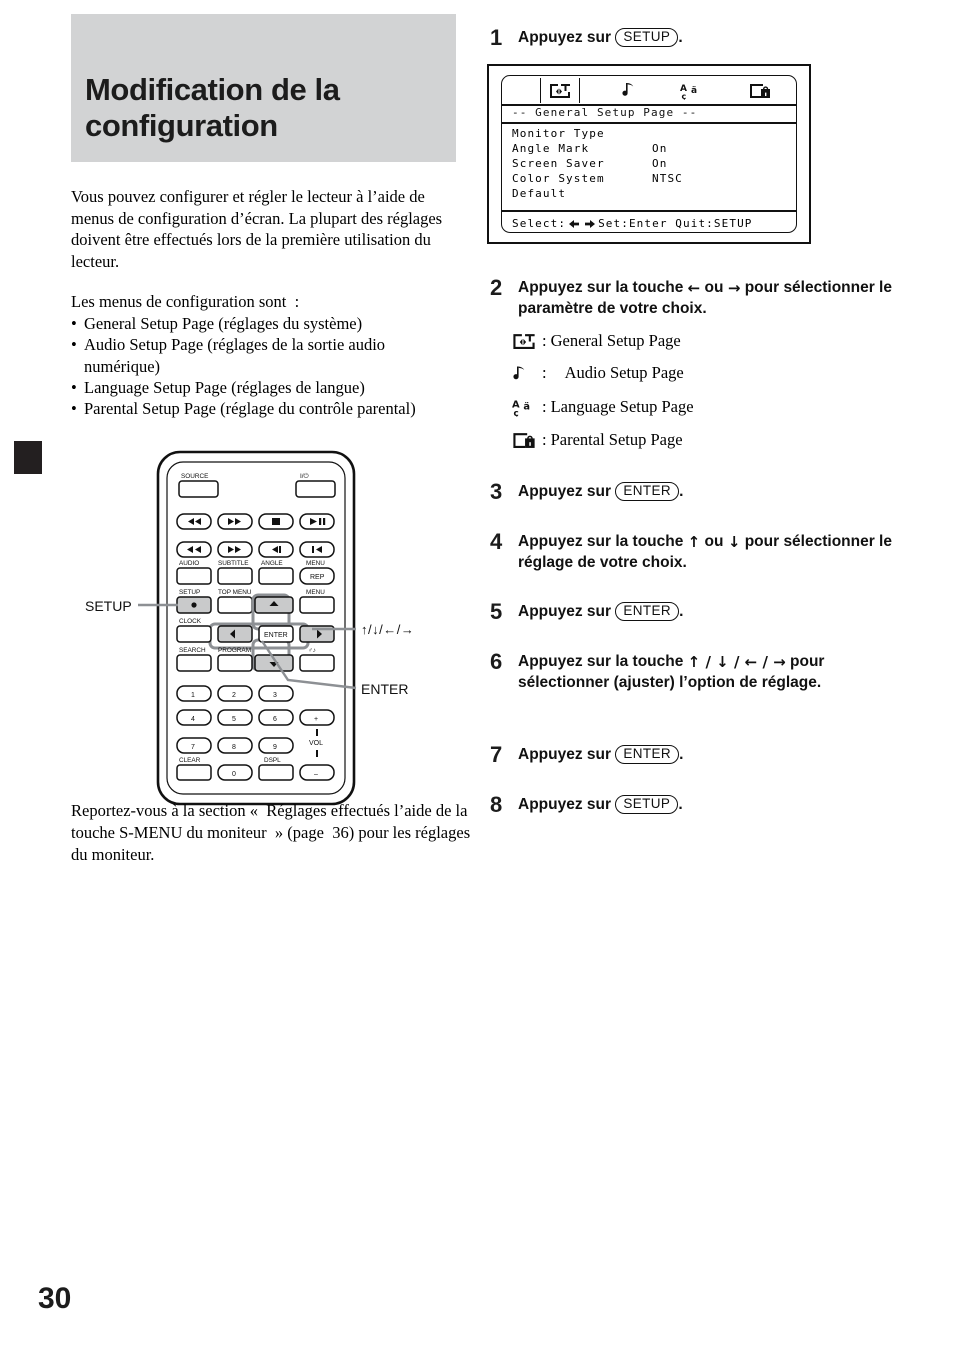  Describe the element at coordinates (736, 662) in the screenshot. I see `direction-arrows-icon: ↑ / ↓ / ← / →` at that location.